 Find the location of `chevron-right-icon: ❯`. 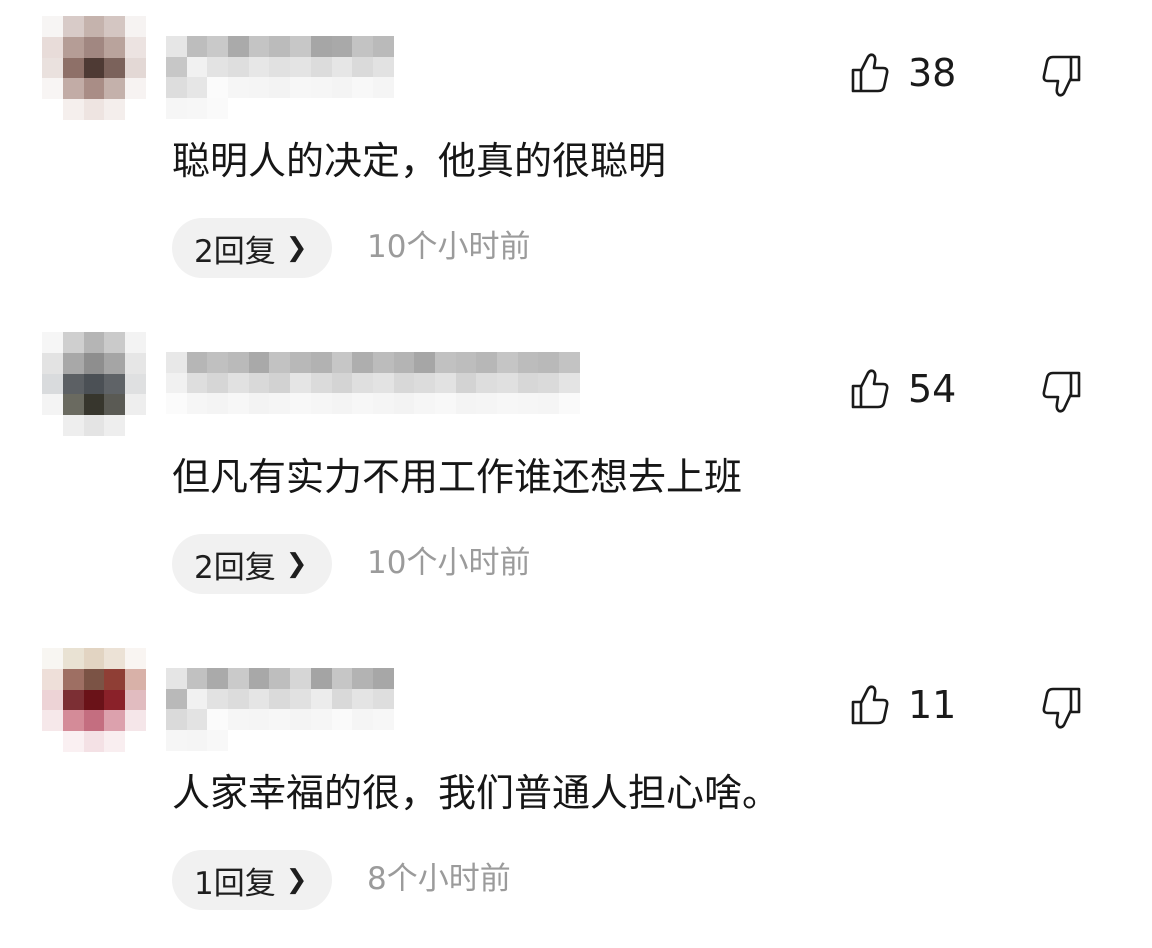

chevron-right-icon: ❯ is located at coordinates (296, 880).